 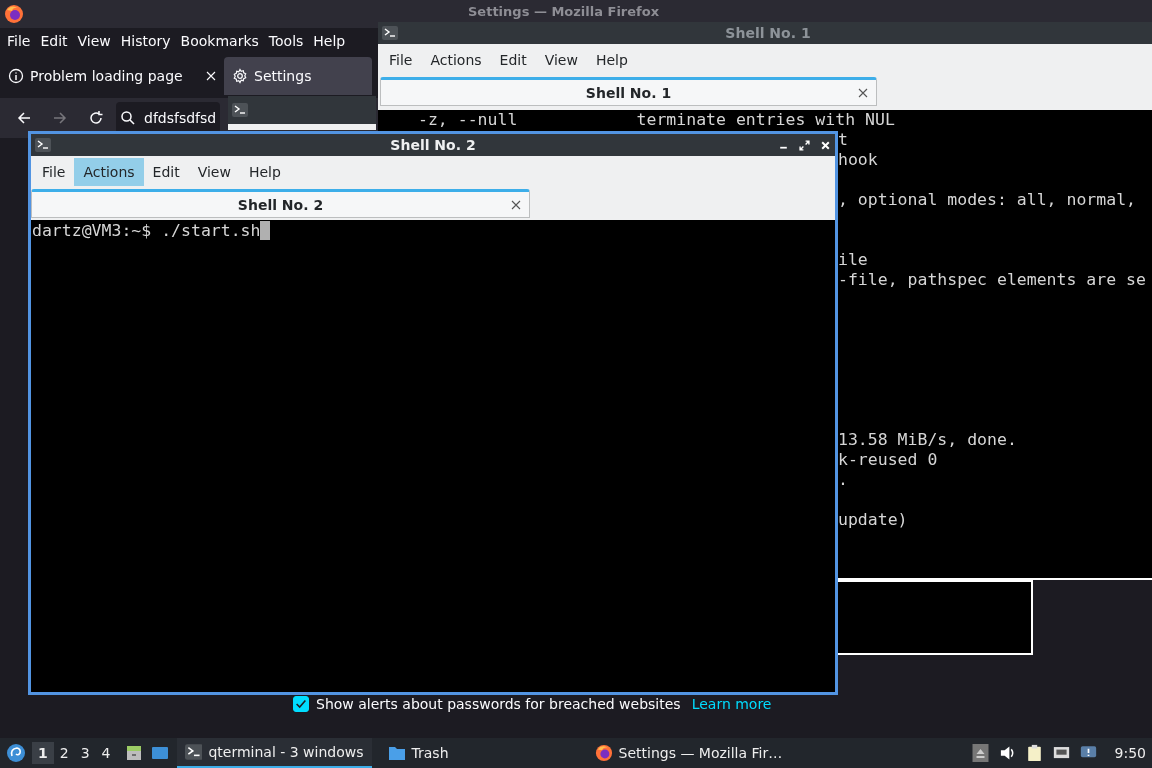 What do you see at coordinates (265, 230) in the screenshot?
I see `text-cursor` at bounding box center [265, 230].